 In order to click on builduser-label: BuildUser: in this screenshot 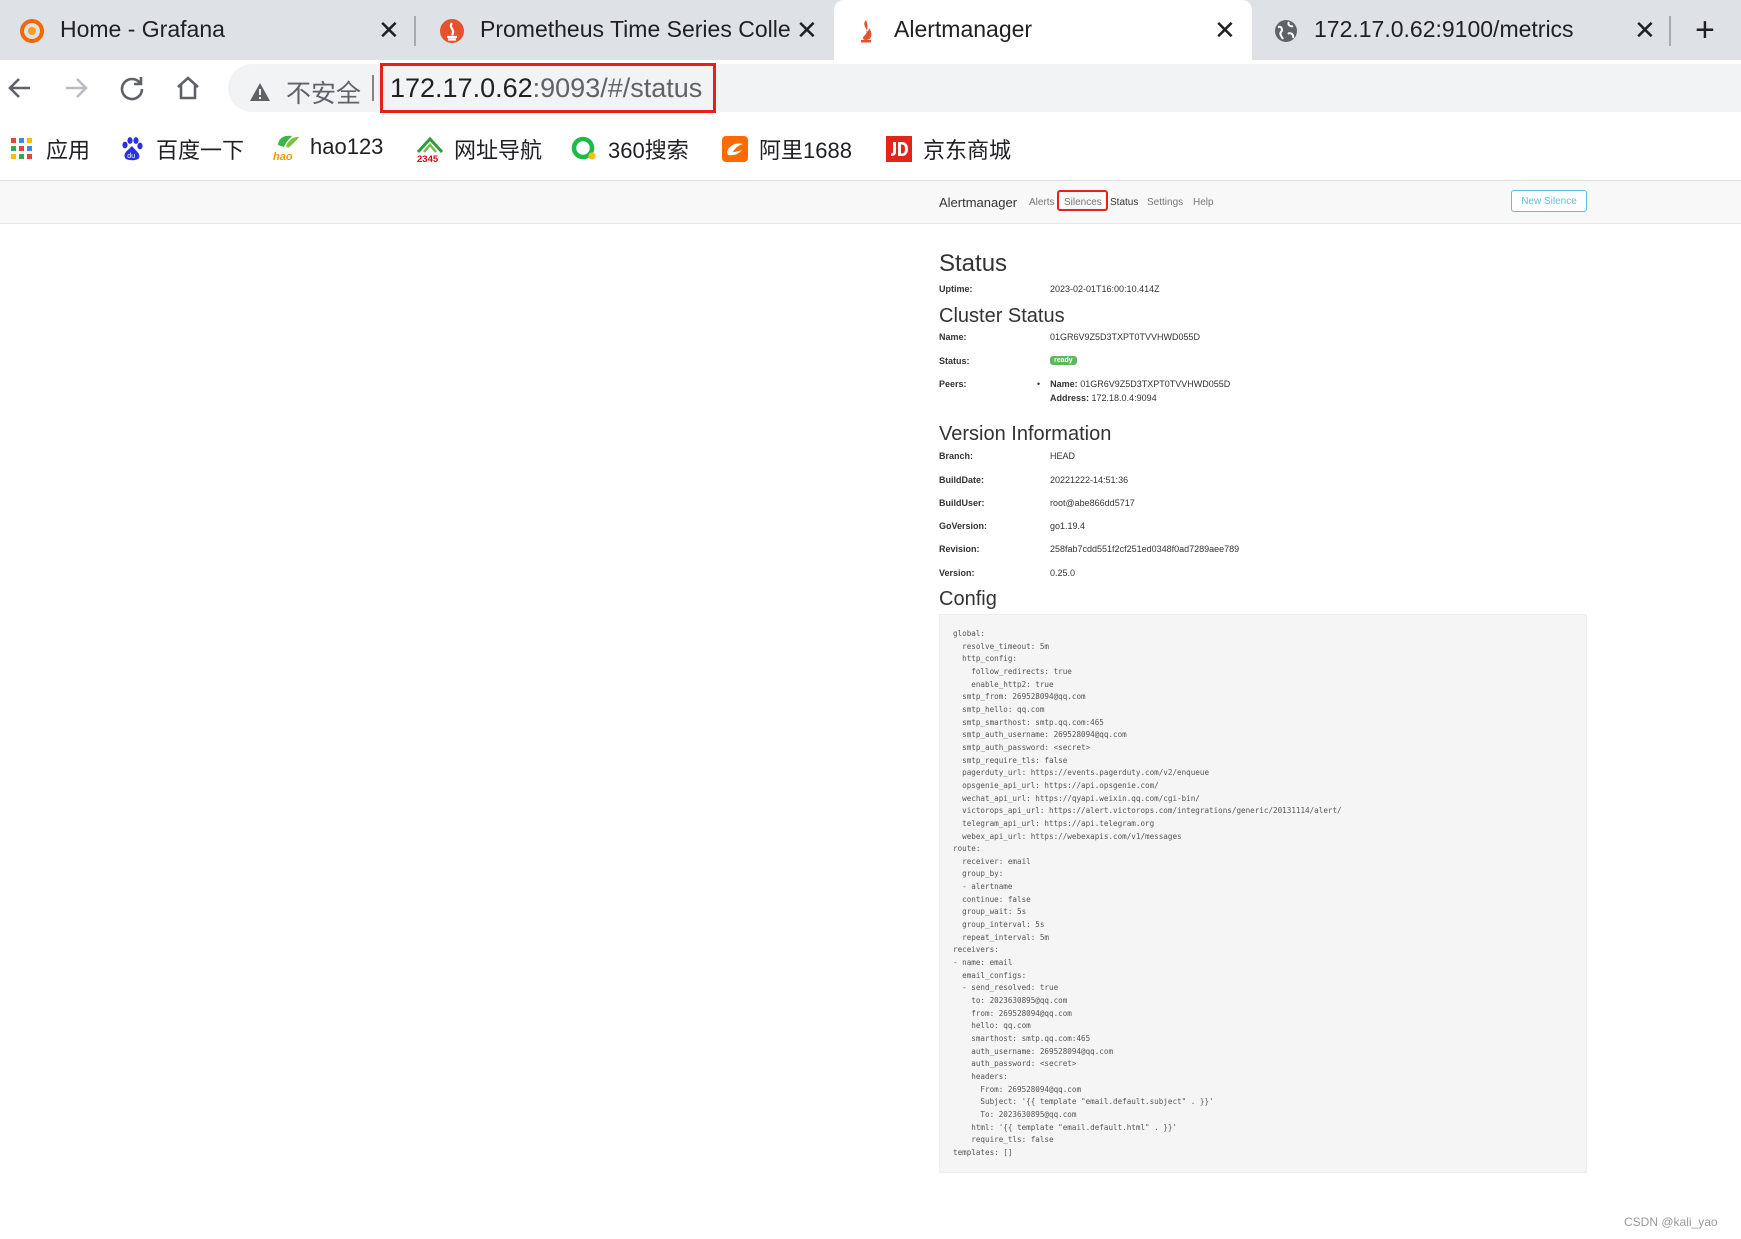, I will do `click(962, 503)`.